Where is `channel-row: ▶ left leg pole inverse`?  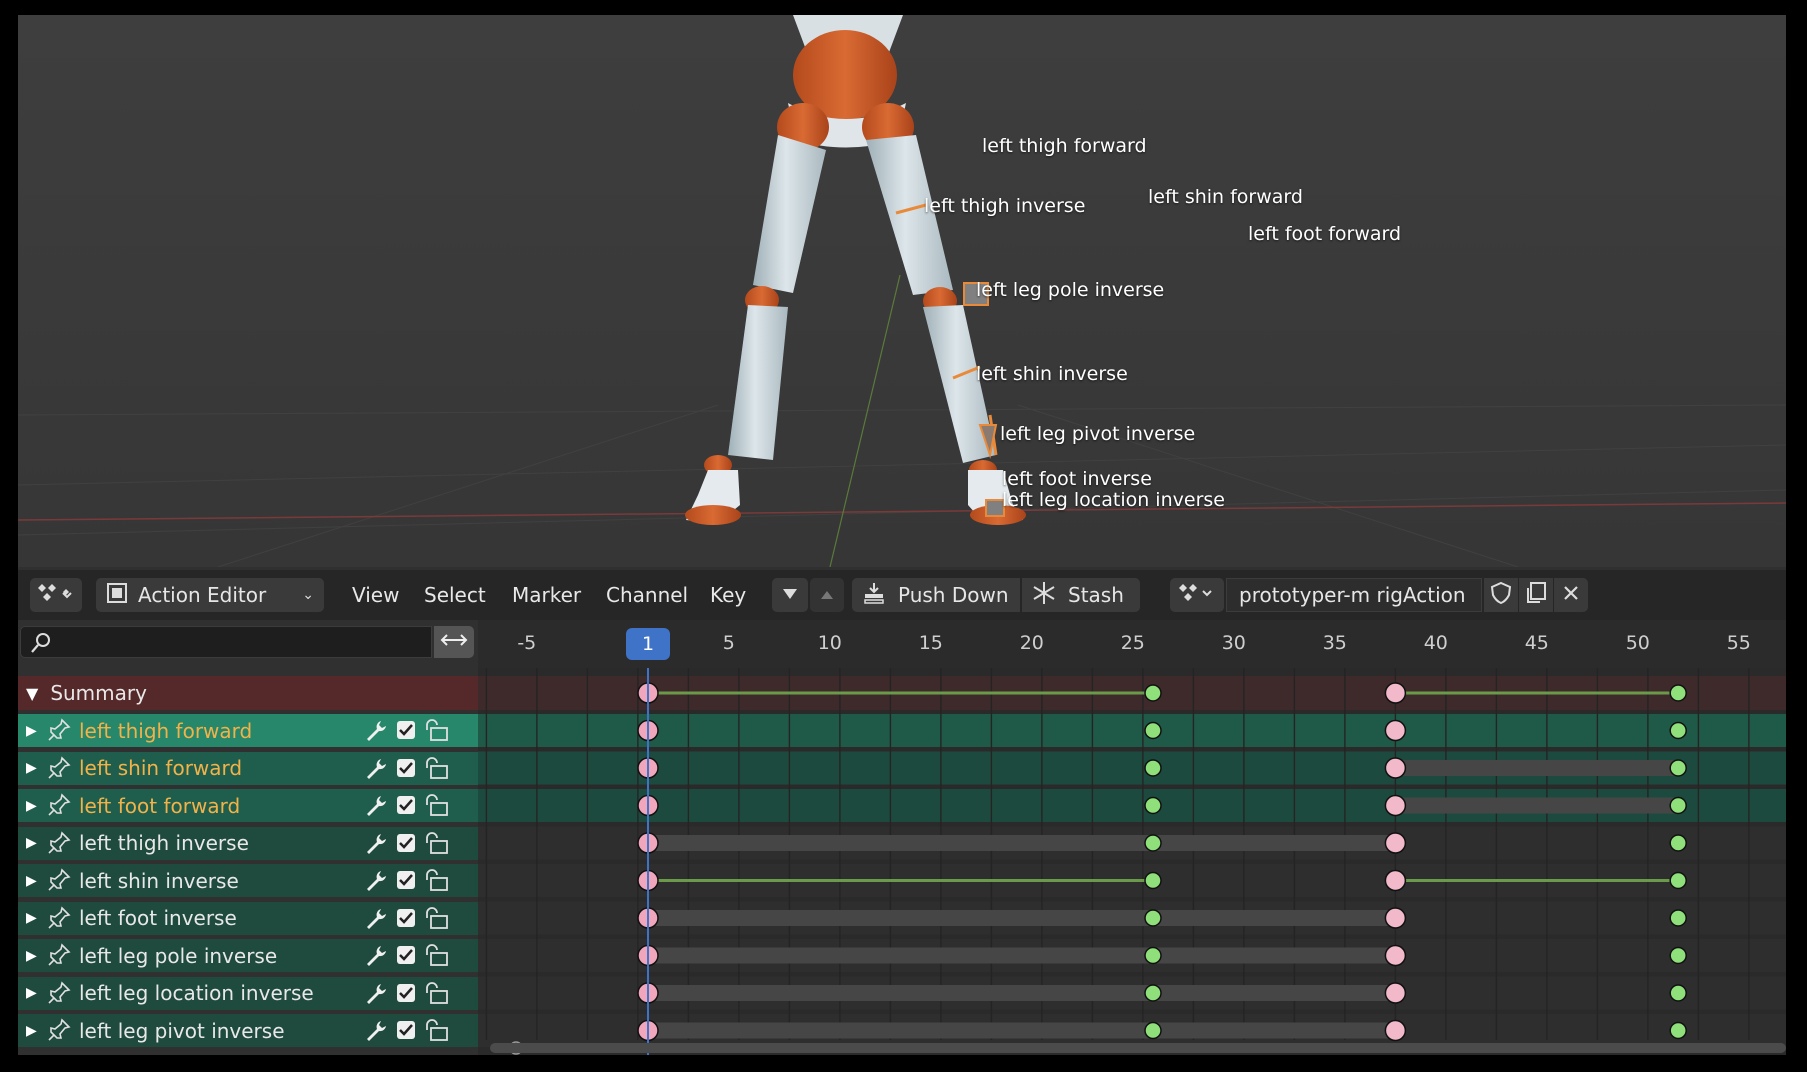
channel-row: ▶ left leg pole inverse is located at coordinates (248, 955).